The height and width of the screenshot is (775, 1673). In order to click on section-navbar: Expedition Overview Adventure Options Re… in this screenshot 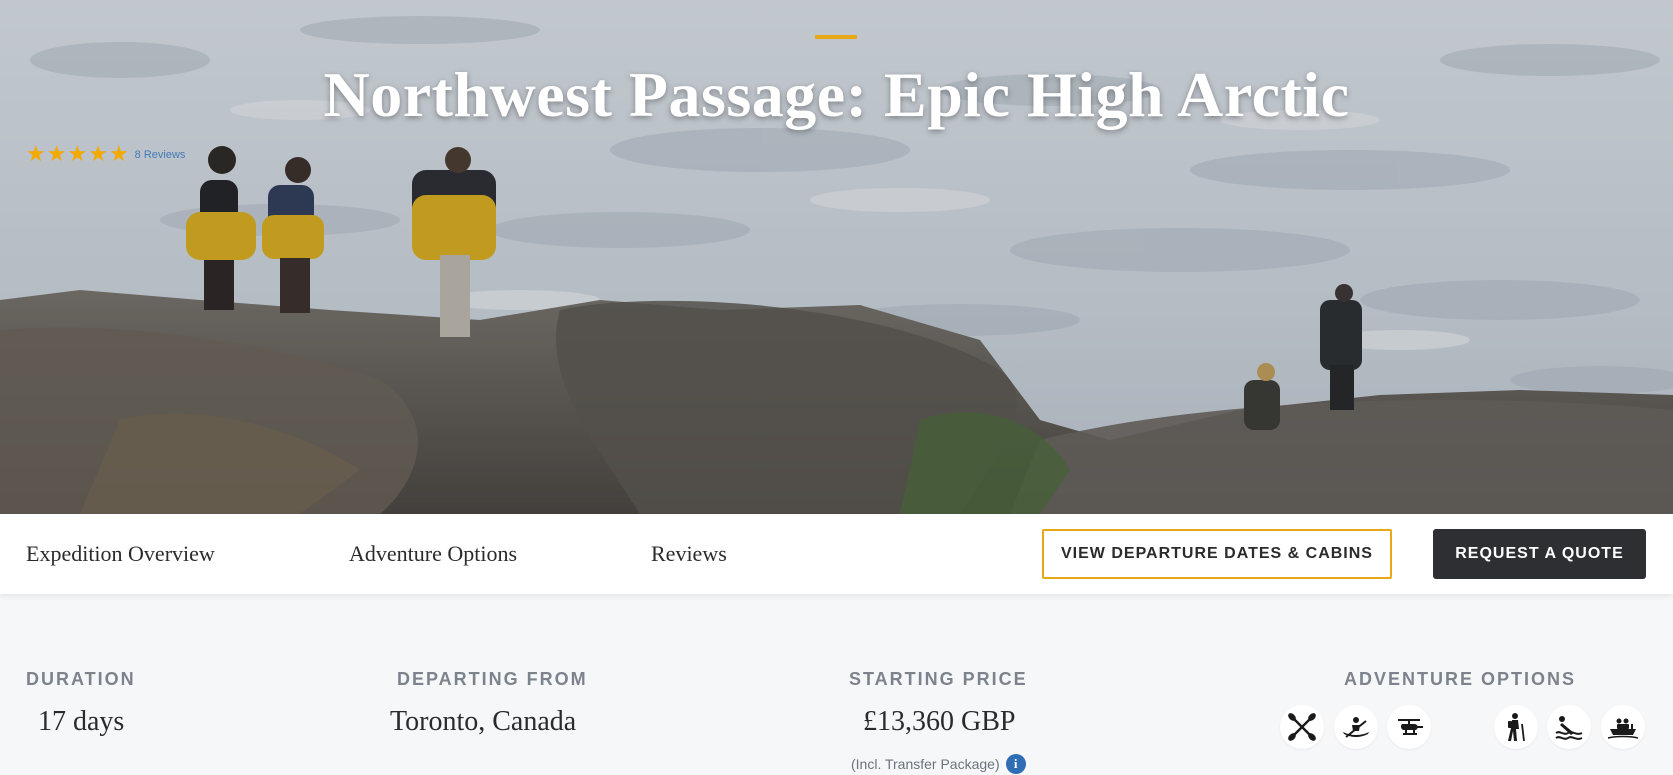, I will do `click(836, 554)`.